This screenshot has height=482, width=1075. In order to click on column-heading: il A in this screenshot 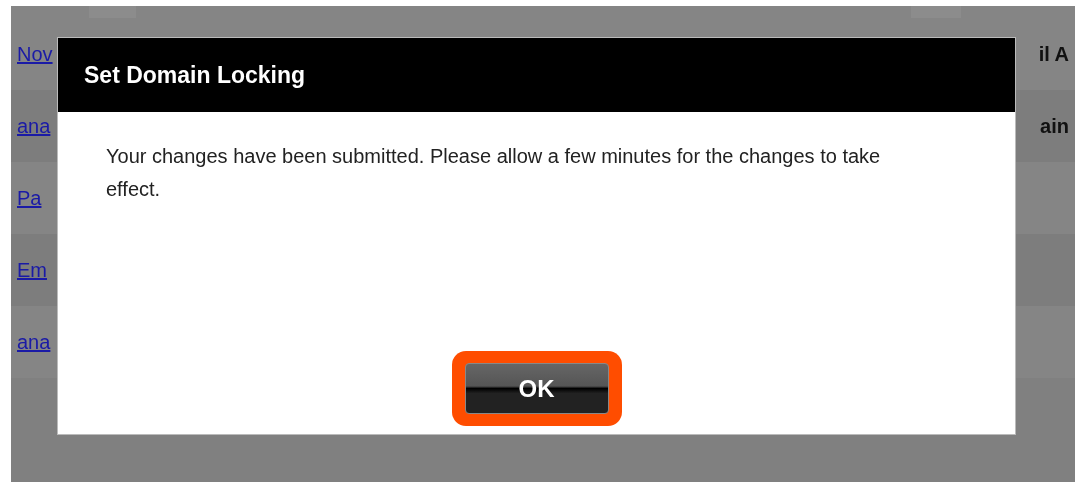, I will do `click(1053, 54)`.